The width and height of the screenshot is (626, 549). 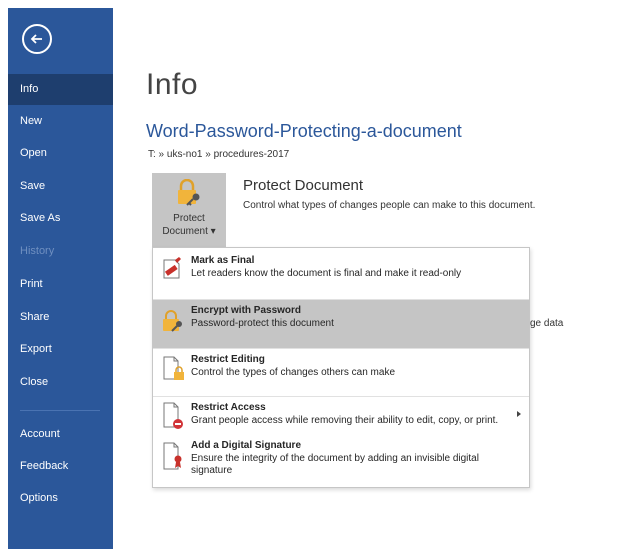 What do you see at coordinates (172, 456) in the screenshot?
I see `document-signature-icon` at bounding box center [172, 456].